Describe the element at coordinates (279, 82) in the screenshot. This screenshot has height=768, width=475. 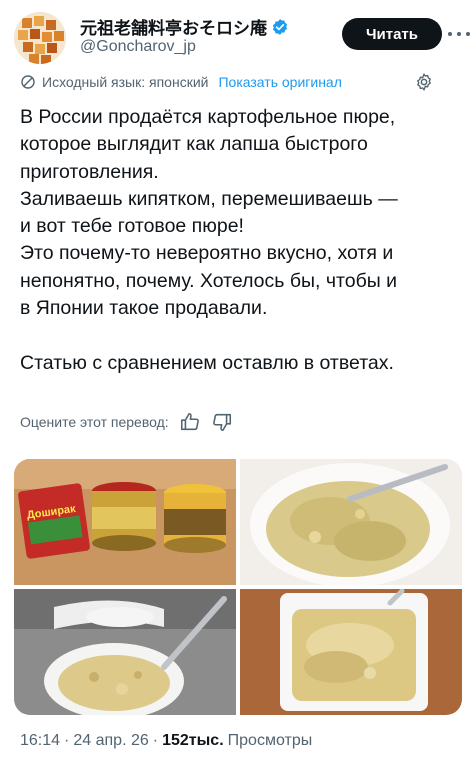
I see `show-original-link: Показать оригинал` at that location.